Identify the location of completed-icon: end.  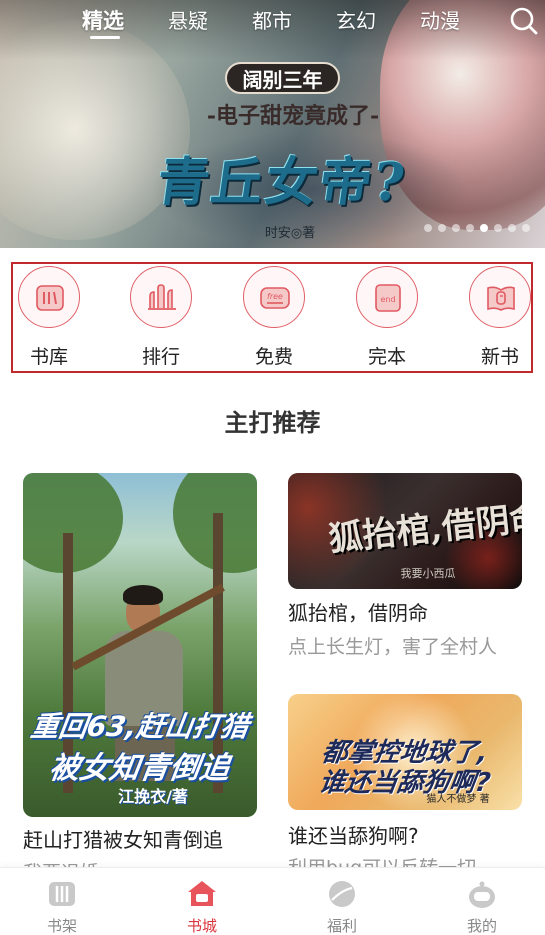
(387, 297).